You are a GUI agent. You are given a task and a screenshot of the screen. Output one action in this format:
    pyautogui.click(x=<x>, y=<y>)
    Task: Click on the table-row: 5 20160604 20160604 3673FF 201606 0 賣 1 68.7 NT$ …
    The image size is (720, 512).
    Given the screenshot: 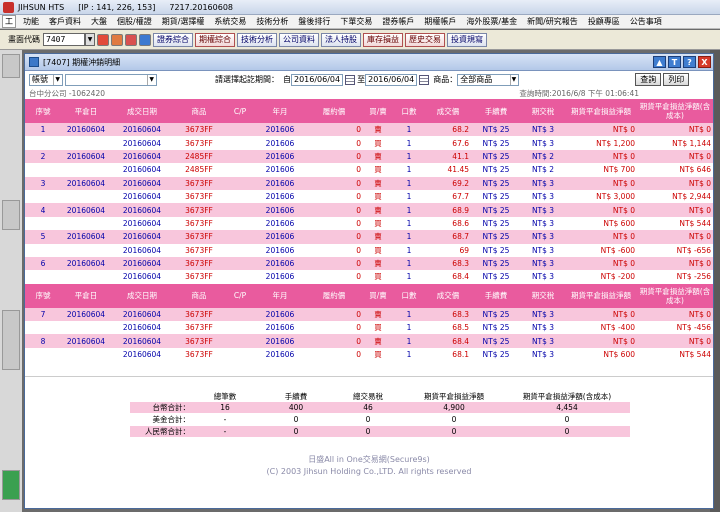 What is the action you would take?
    pyautogui.click(x=369, y=237)
    